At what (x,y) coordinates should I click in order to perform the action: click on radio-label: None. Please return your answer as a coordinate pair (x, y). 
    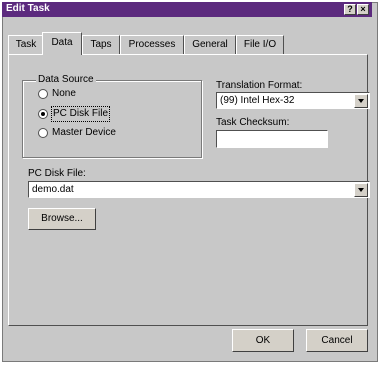
    Looking at the image, I should click on (64, 93).